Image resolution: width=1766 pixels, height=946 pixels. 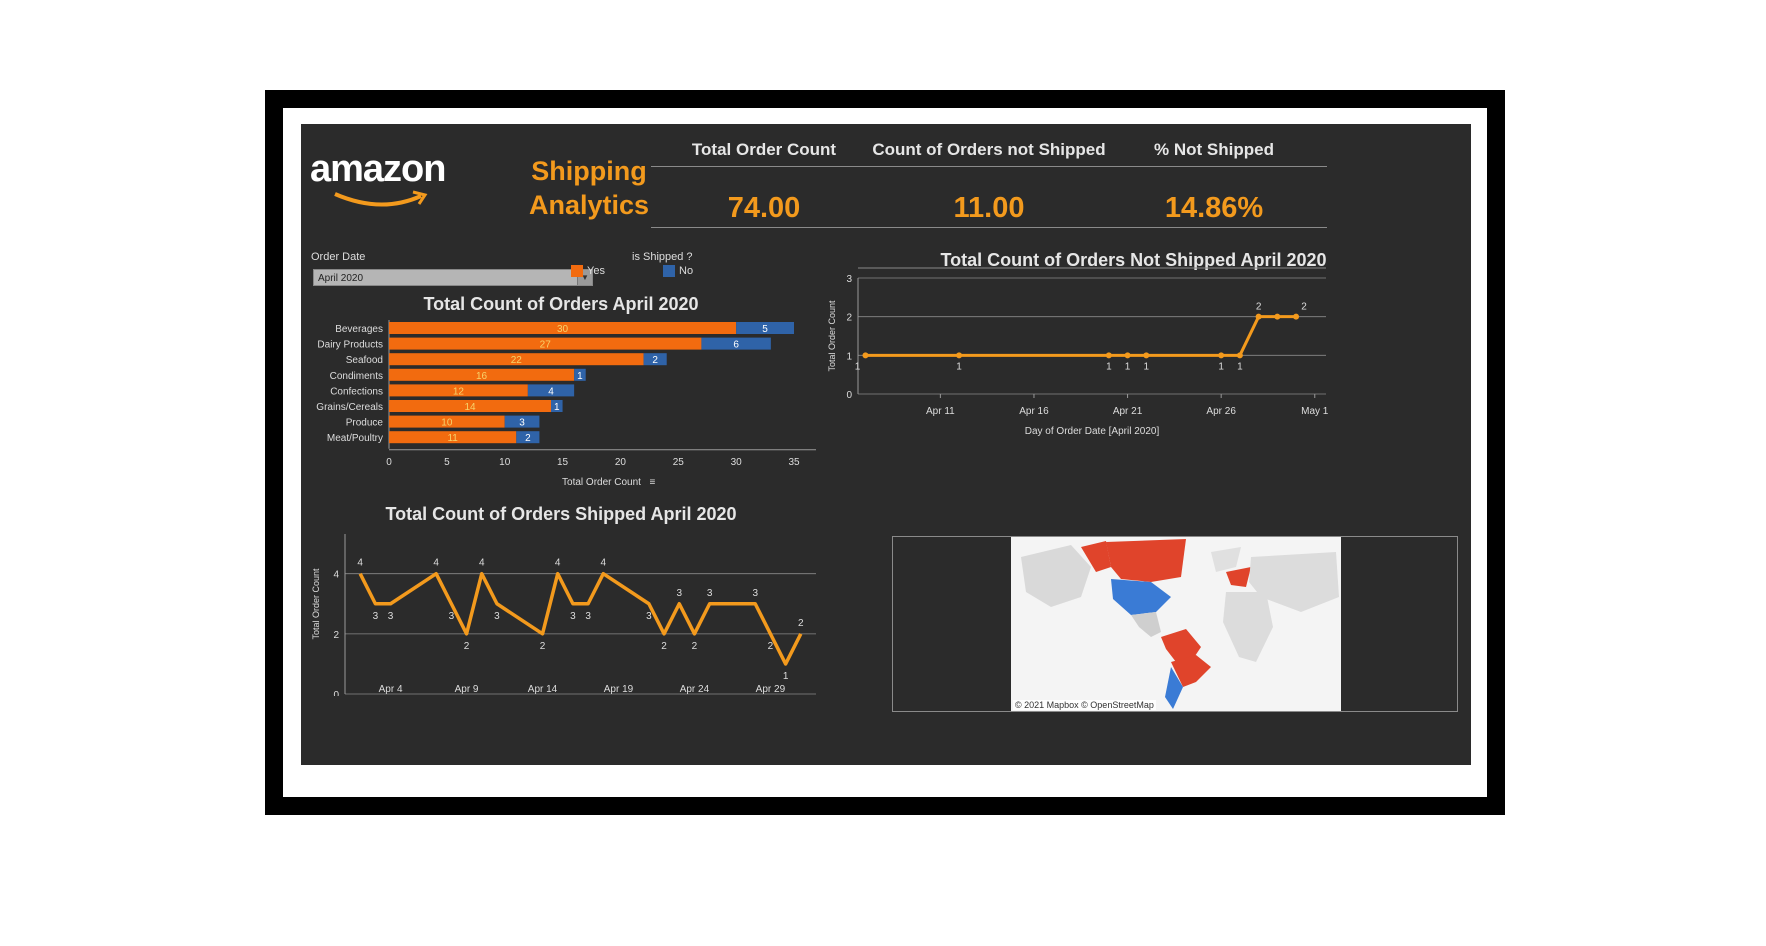 I want to click on kpi-not-shipped-label: Count of Orders not Shipped, so click(x=989, y=149).